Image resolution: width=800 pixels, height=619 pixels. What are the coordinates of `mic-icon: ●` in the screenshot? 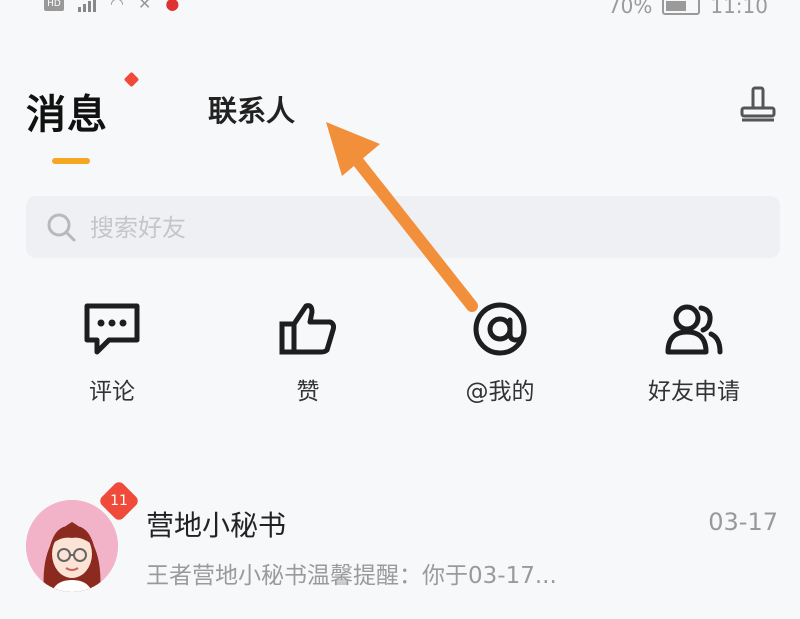 It's located at (172, 6).